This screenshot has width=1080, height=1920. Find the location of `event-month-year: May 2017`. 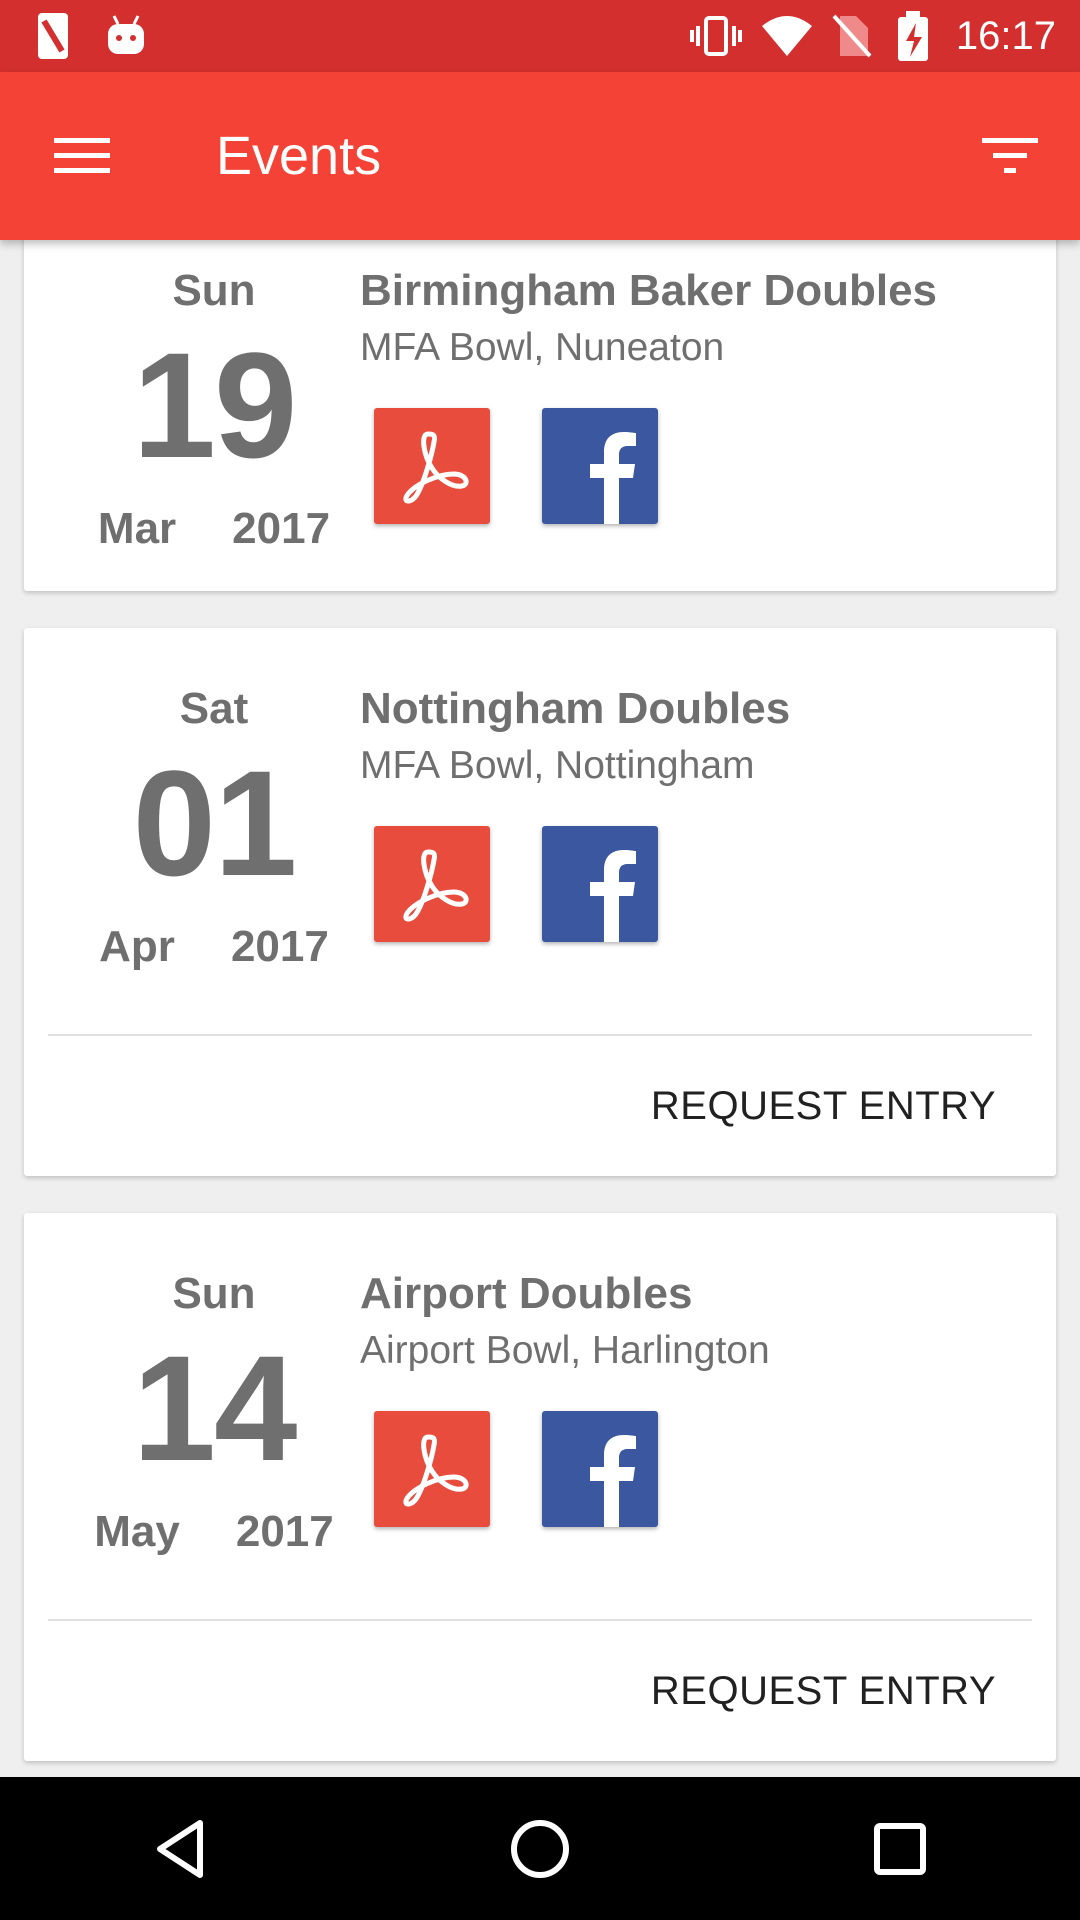

event-month-year: May 2017 is located at coordinates (214, 1532).